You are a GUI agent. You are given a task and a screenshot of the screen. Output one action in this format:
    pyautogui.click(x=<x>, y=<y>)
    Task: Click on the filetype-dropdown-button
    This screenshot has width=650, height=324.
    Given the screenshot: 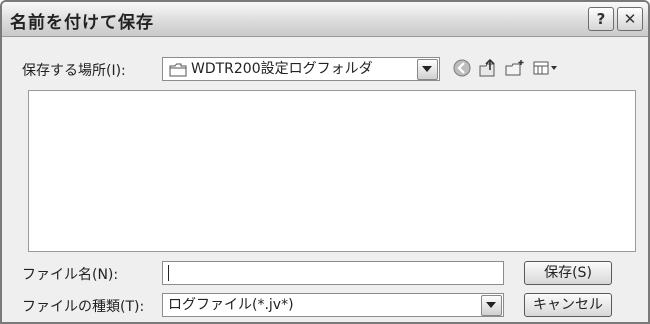 What is the action you would take?
    pyautogui.click(x=491, y=305)
    